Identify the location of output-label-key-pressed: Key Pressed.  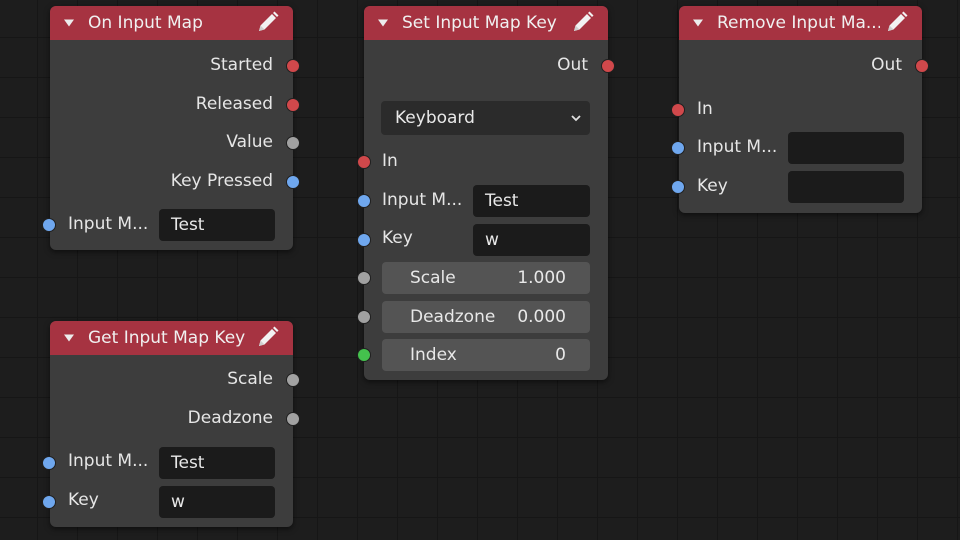
(221, 181).